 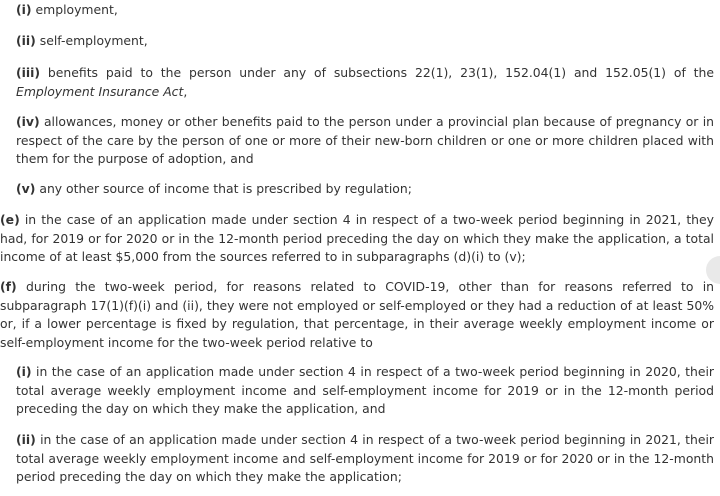 What do you see at coordinates (100, 91) in the screenshot?
I see `act-title: Employment Insurance Act` at bounding box center [100, 91].